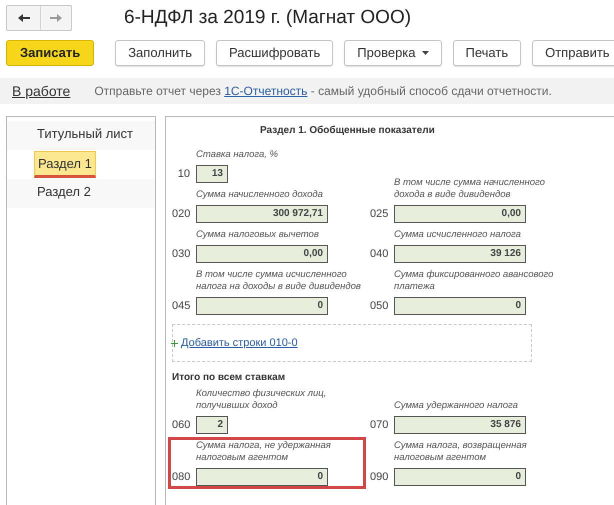 The width and height of the screenshot is (614, 505). Describe the element at coordinates (262, 214) in the screenshot. I see `input-field: 300 972,71` at that location.